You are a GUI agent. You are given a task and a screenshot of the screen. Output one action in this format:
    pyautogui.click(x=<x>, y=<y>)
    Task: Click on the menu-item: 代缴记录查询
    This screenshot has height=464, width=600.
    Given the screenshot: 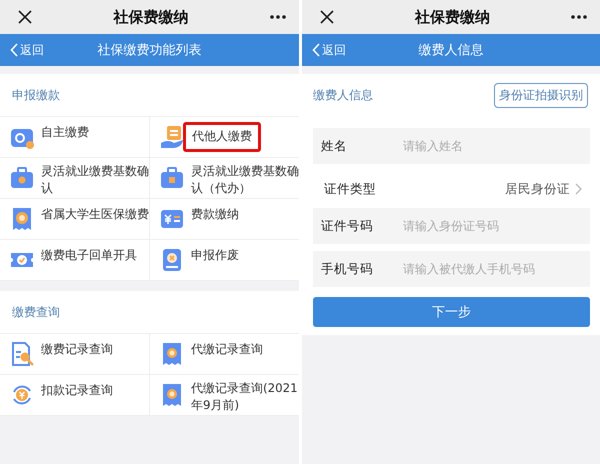 What is the action you would take?
    pyautogui.click(x=224, y=354)
    